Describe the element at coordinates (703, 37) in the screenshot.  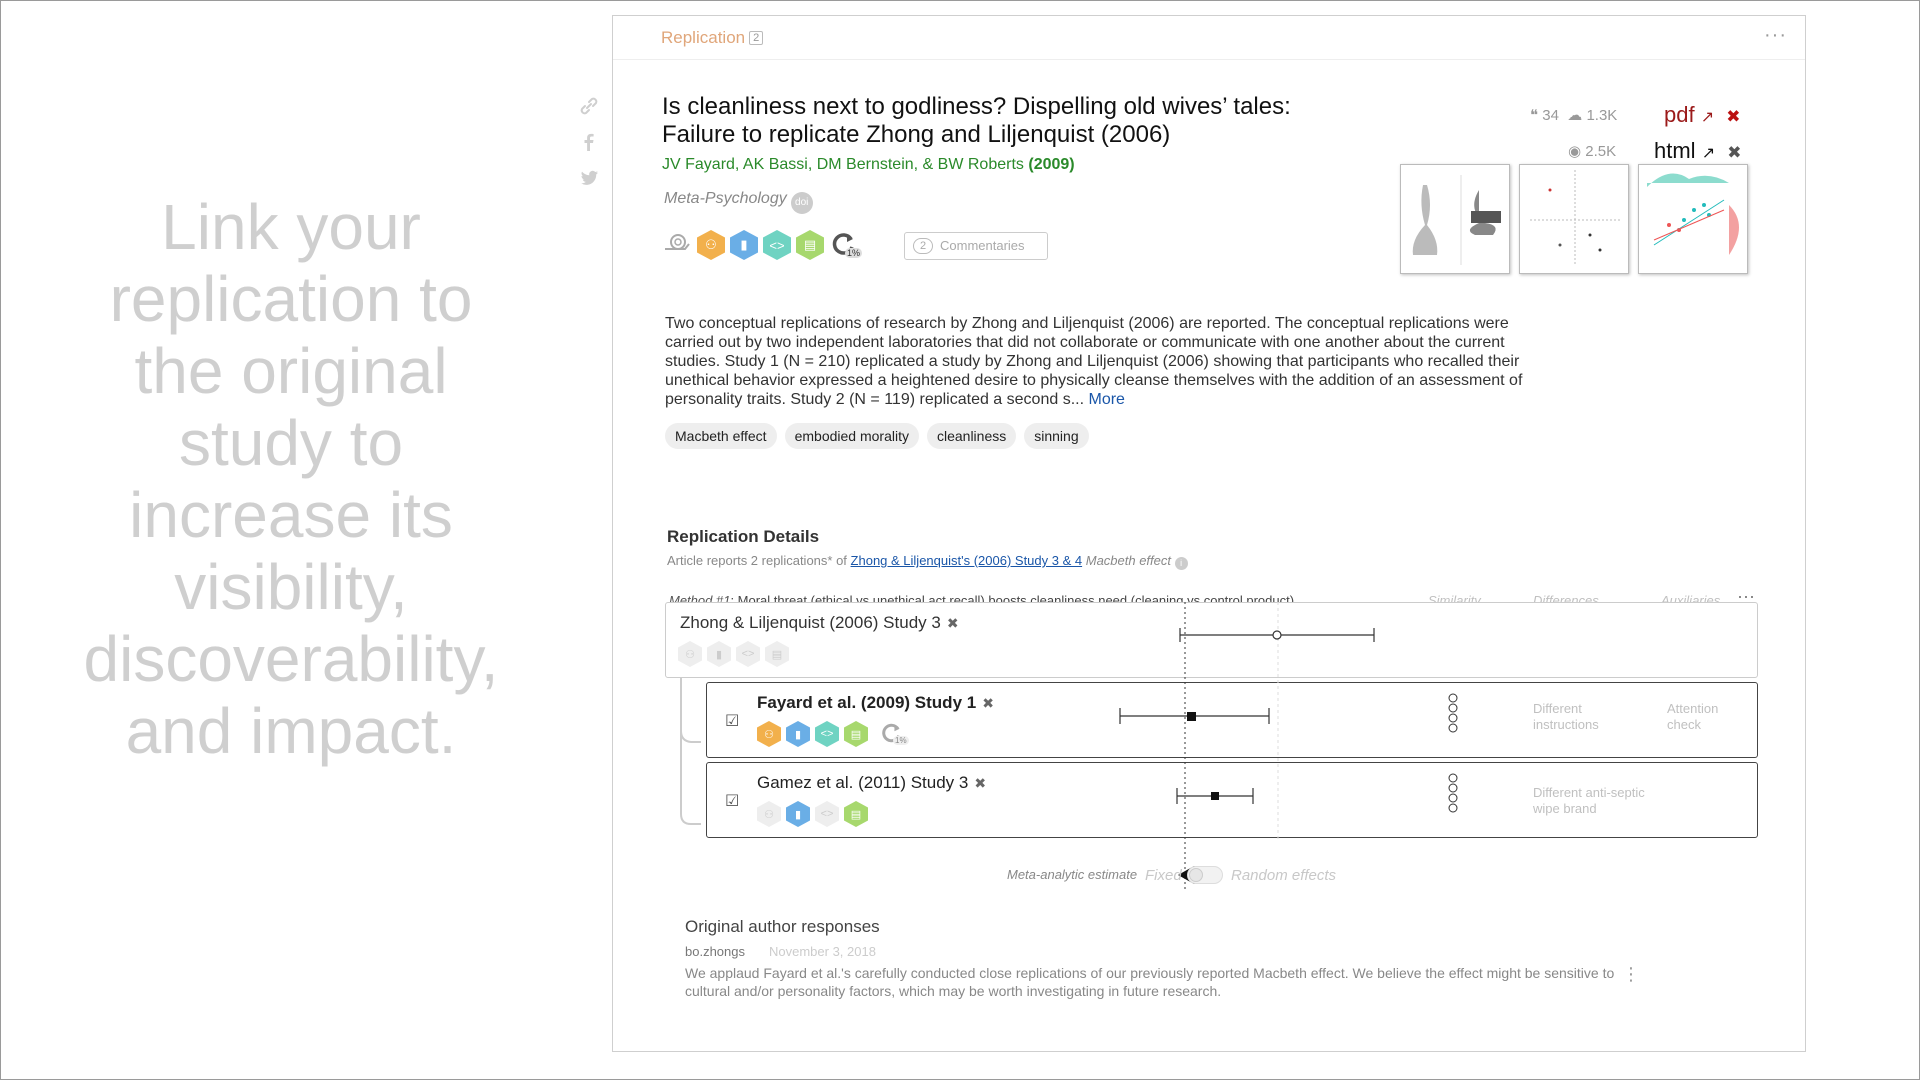
I see `breadcrumb-label: Replication` at that location.